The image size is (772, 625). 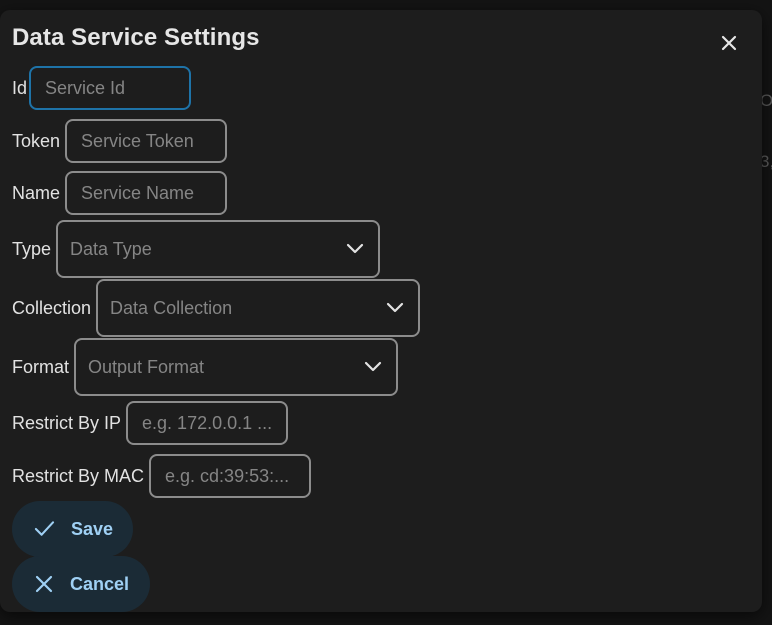 I want to click on close-button, so click(x=729, y=43).